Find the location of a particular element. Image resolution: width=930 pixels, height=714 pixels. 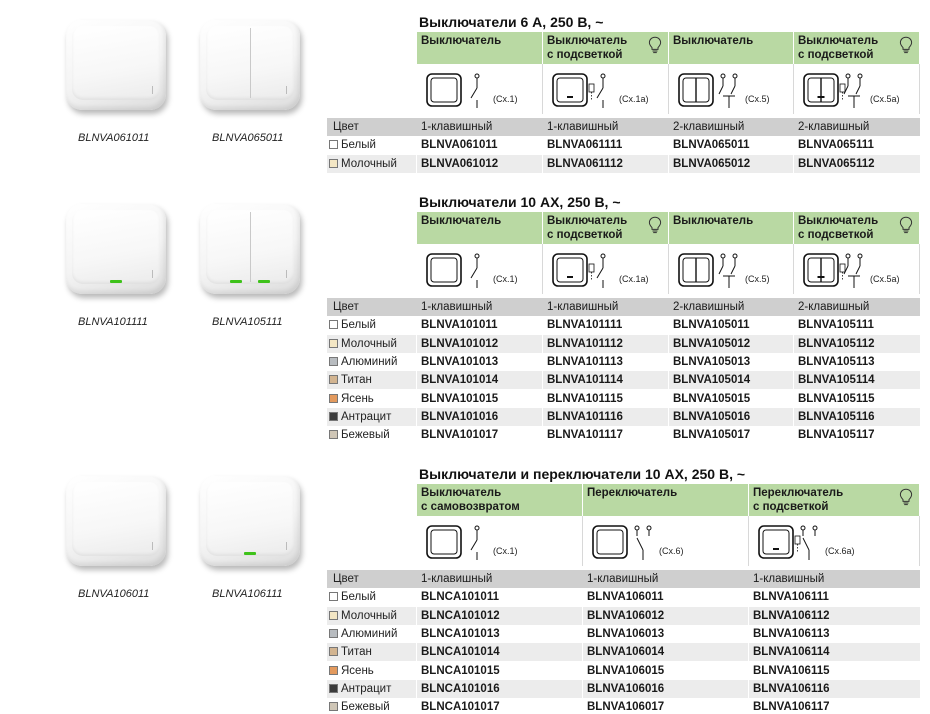

product-code: BLNVA106115 is located at coordinates (791, 670).